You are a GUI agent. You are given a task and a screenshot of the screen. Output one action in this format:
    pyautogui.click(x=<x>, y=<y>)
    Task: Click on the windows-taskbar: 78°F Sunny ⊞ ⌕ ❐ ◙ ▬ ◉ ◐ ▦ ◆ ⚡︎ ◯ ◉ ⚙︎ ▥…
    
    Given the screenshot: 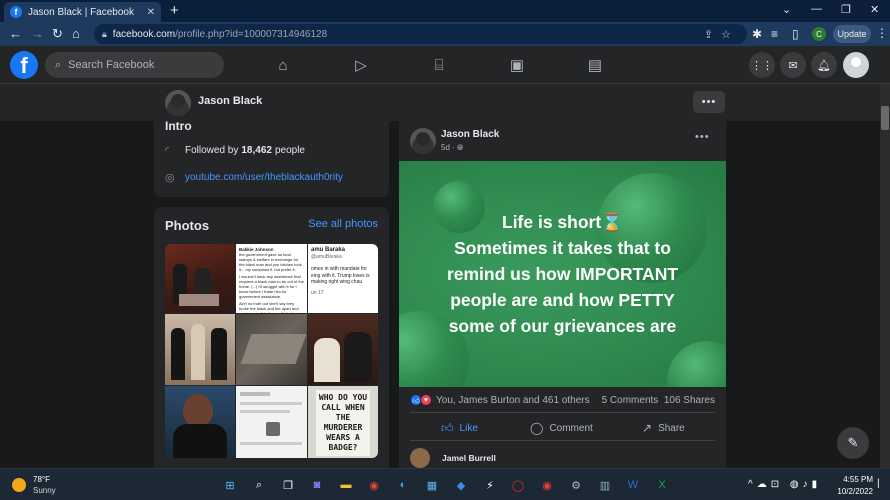 What is the action you would take?
    pyautogui.click(x=445, y=484)
    